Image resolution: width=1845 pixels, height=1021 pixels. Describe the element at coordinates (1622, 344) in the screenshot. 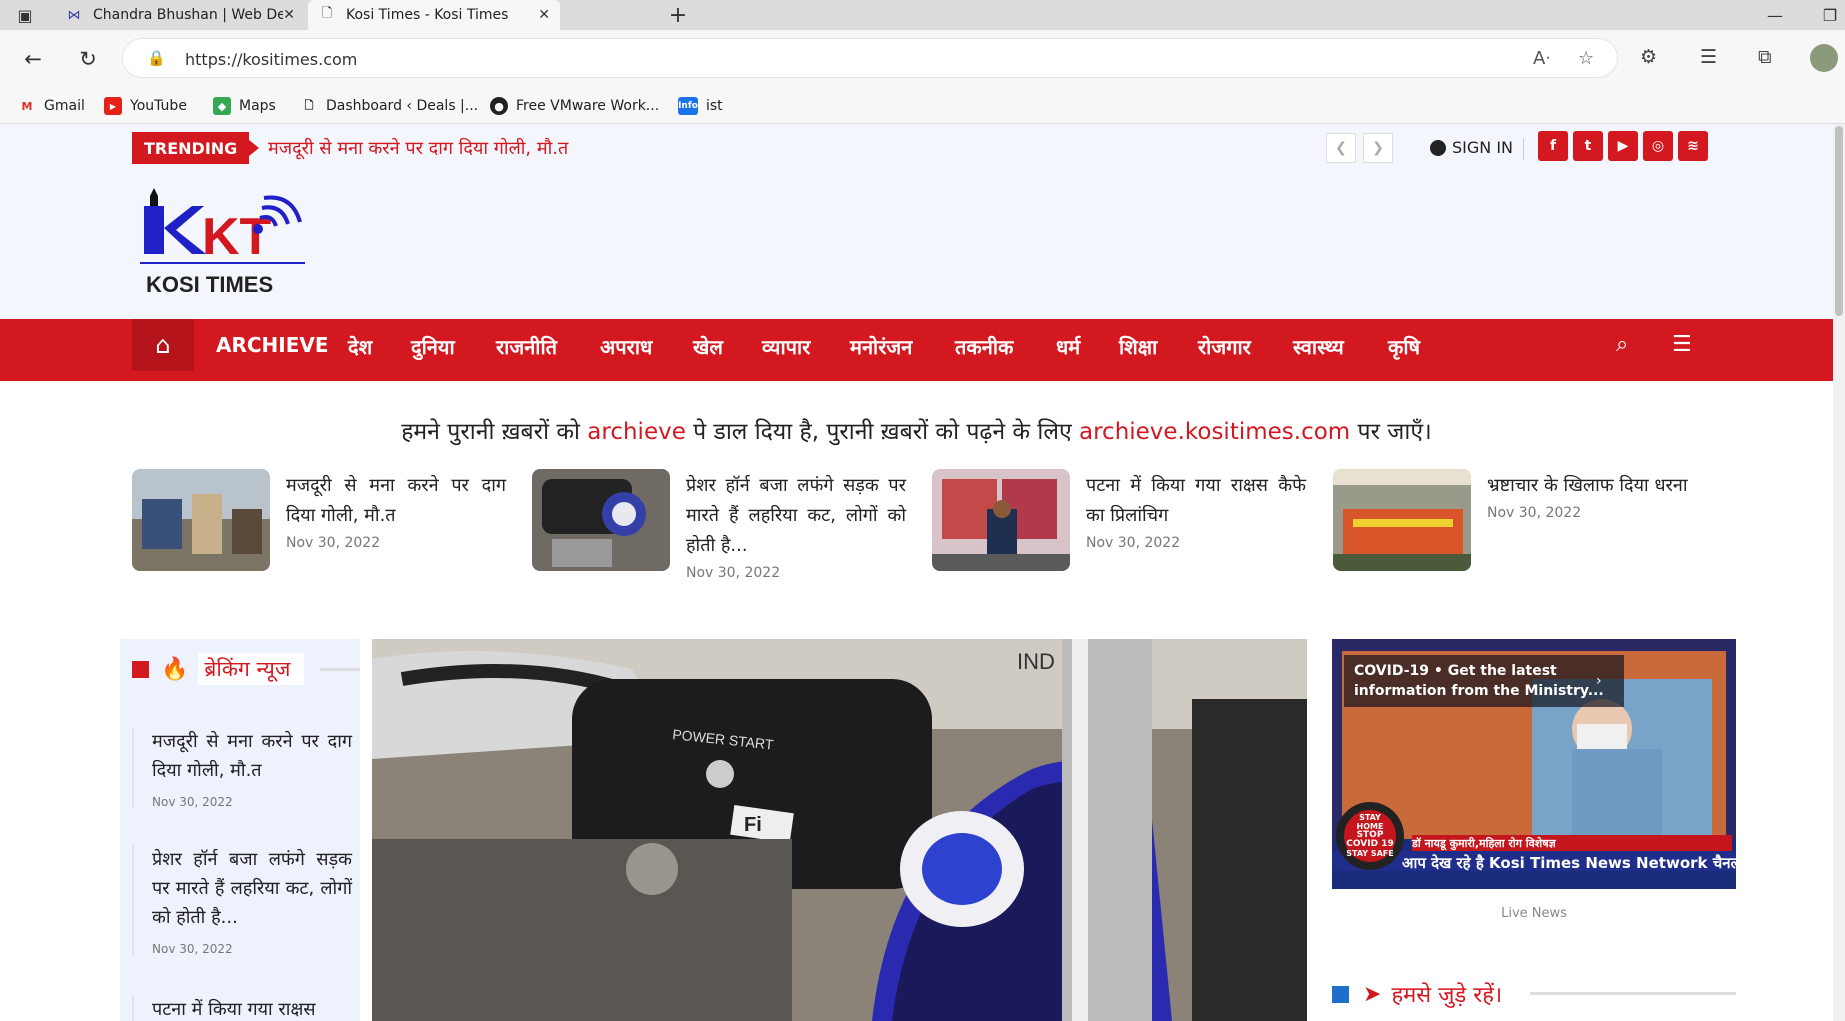

I see `search-icon: ⌕` at that location.